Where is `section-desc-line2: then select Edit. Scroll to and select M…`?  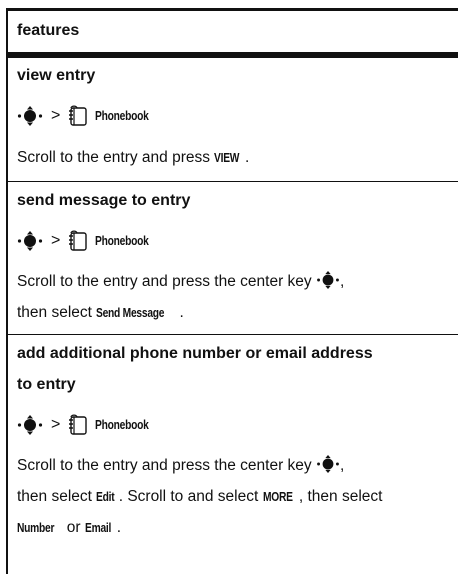 section-desc-line2: then select Edit. Scroll to and select M… is located at coordinates (199, 497).